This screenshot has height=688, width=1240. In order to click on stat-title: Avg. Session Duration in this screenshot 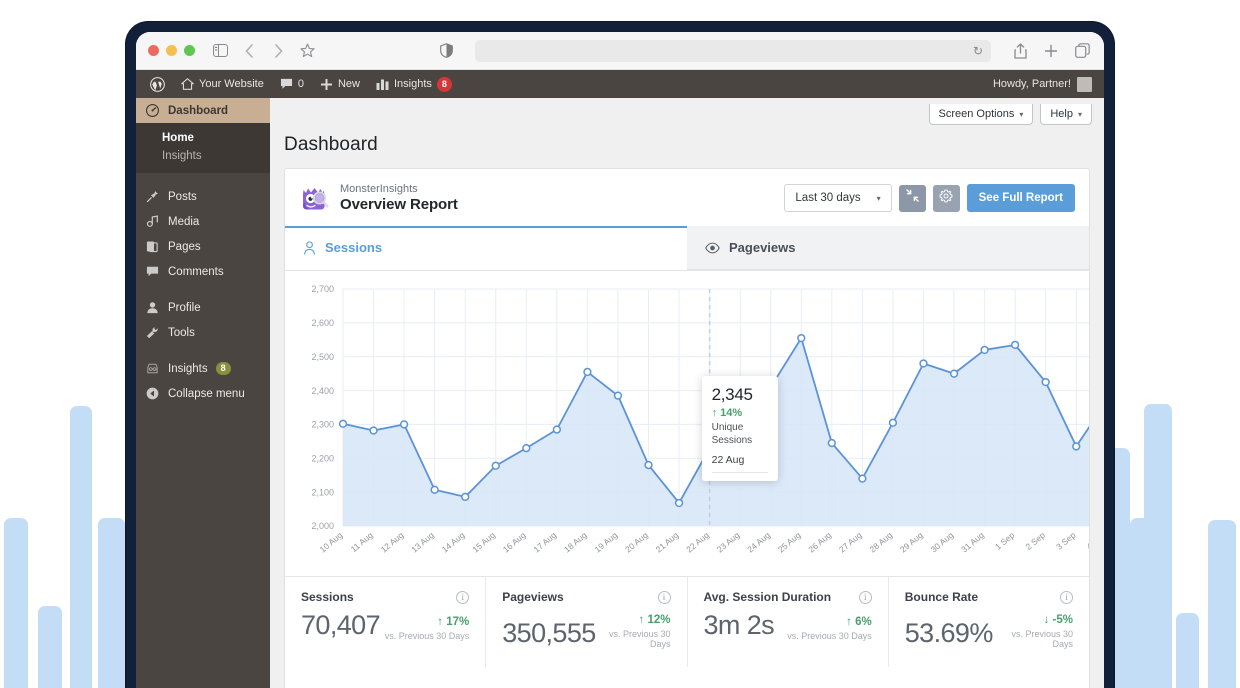, I will do `click(767, 597)`.